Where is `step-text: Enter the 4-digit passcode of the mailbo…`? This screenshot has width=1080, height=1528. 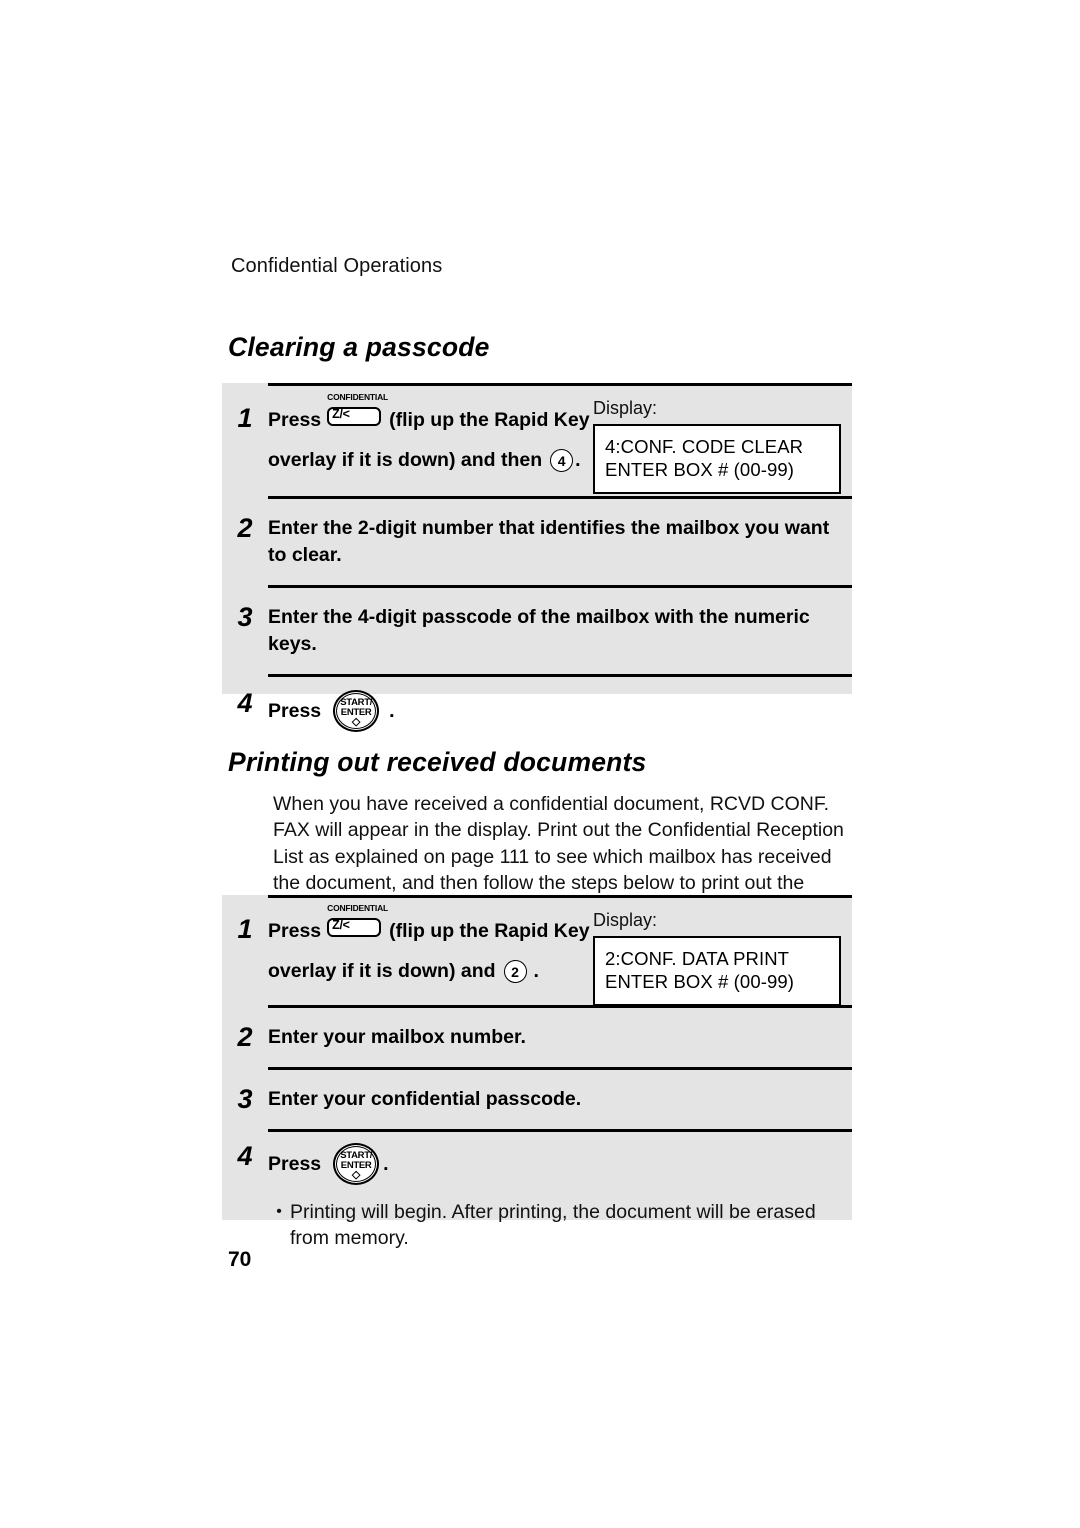 step-text: Enter the 4-digit passcode of the mailbo… is located at coordinates (539, 630).